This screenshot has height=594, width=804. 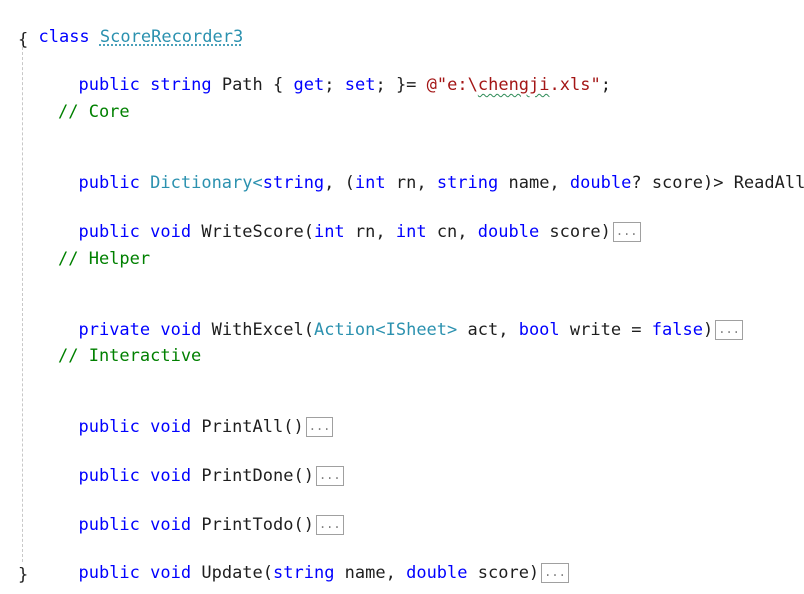 I want to click on method-name: WithExcel(, so click(x=262, y=330).